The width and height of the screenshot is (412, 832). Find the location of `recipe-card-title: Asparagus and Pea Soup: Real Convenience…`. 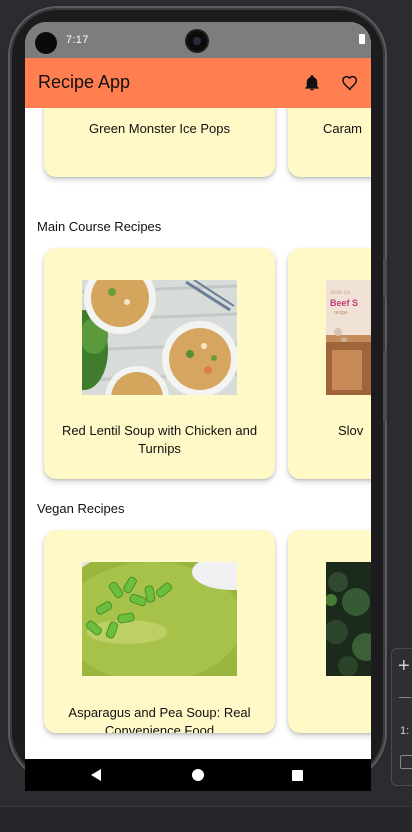

recipe-card-title: Asparagus and Pea Soup: Real Convenience… is located at coordinates (159, 719).